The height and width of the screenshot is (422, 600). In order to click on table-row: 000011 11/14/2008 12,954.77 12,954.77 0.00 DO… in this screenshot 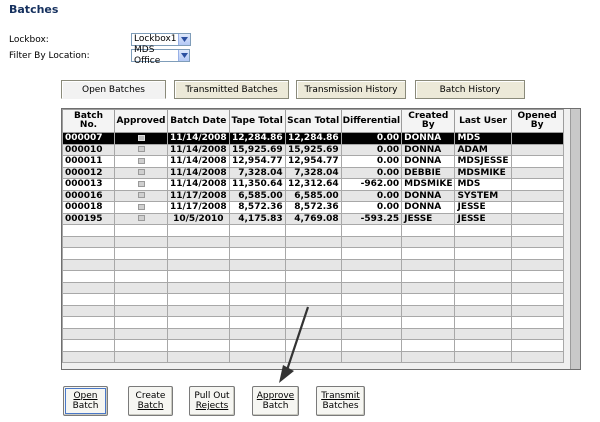, I will do `click(313, 161)`.